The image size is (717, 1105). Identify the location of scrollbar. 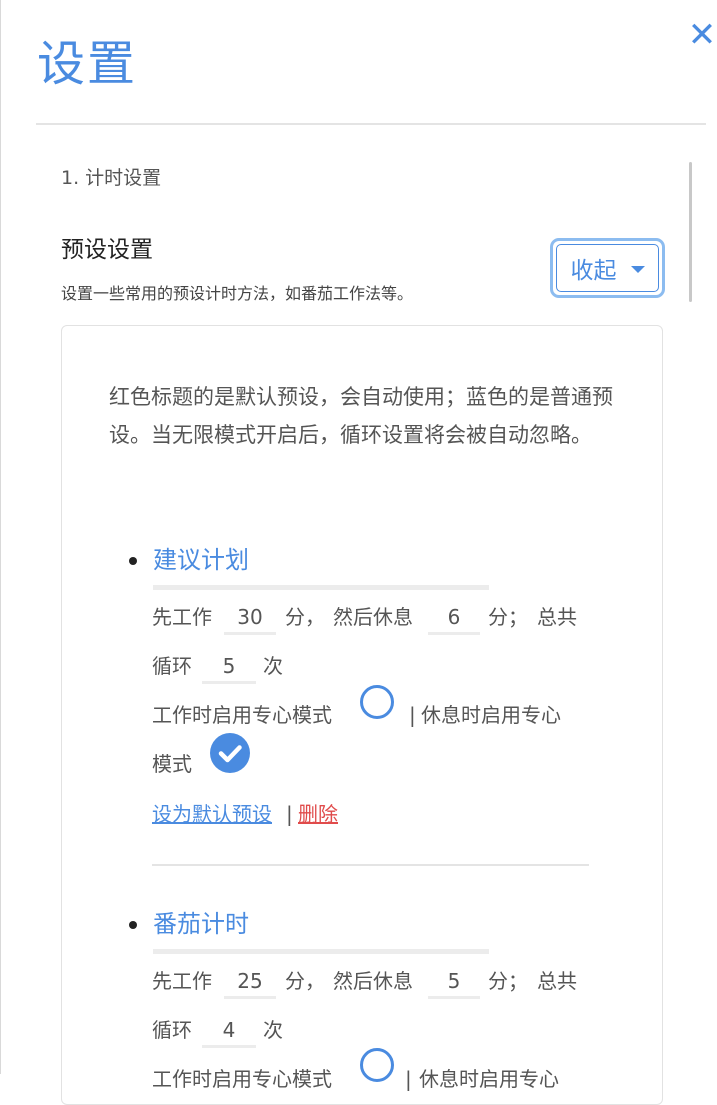
(690, 232).